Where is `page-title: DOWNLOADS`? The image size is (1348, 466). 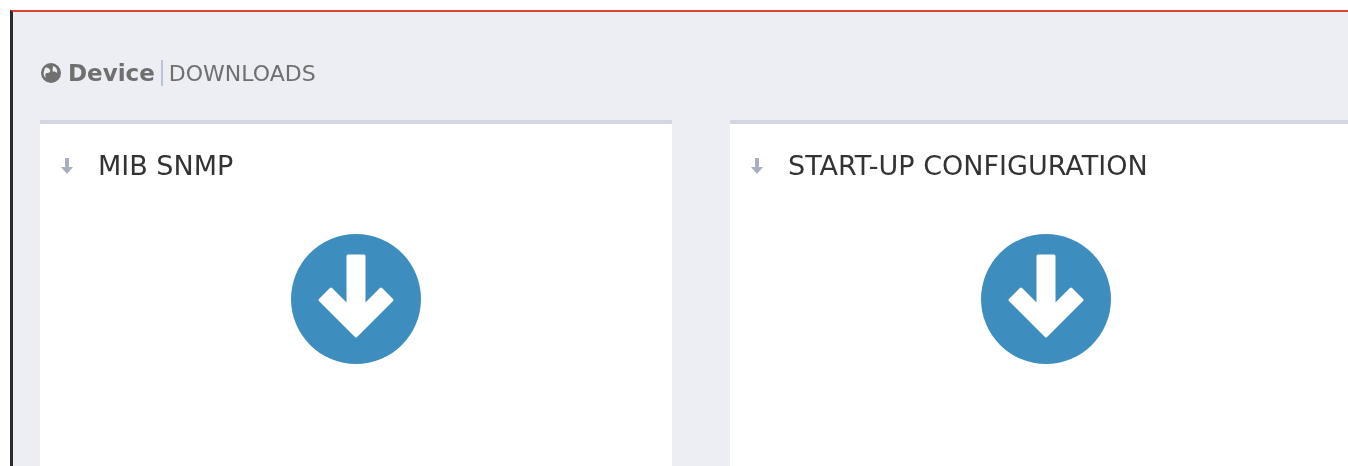 page-title: DOWNLOADS is located at coordinates (242, 73).